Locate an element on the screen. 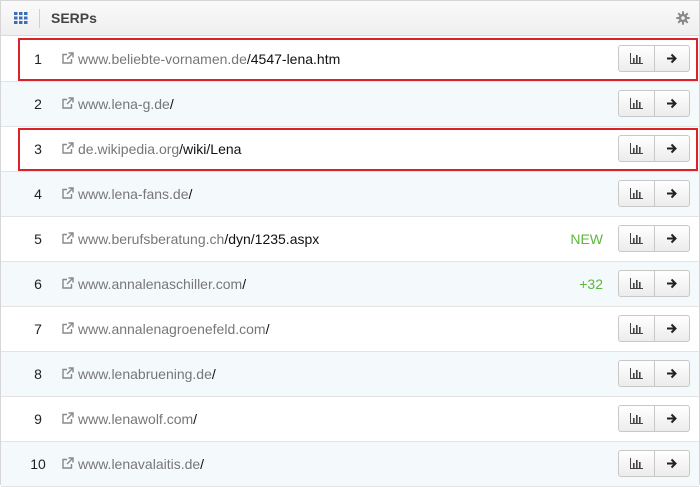  result-path: /dyn/1235.aspx is located at coordinates (272, 239).